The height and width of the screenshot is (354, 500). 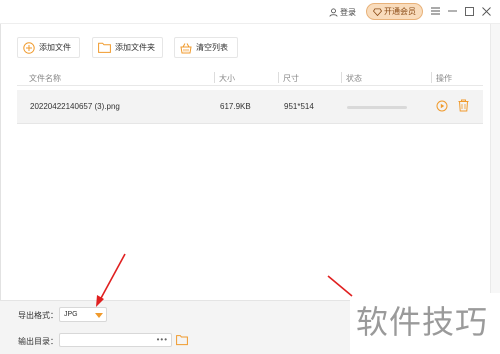 I want to click on add-folder-button: 添加文件夹, so click(x=127, y=47).